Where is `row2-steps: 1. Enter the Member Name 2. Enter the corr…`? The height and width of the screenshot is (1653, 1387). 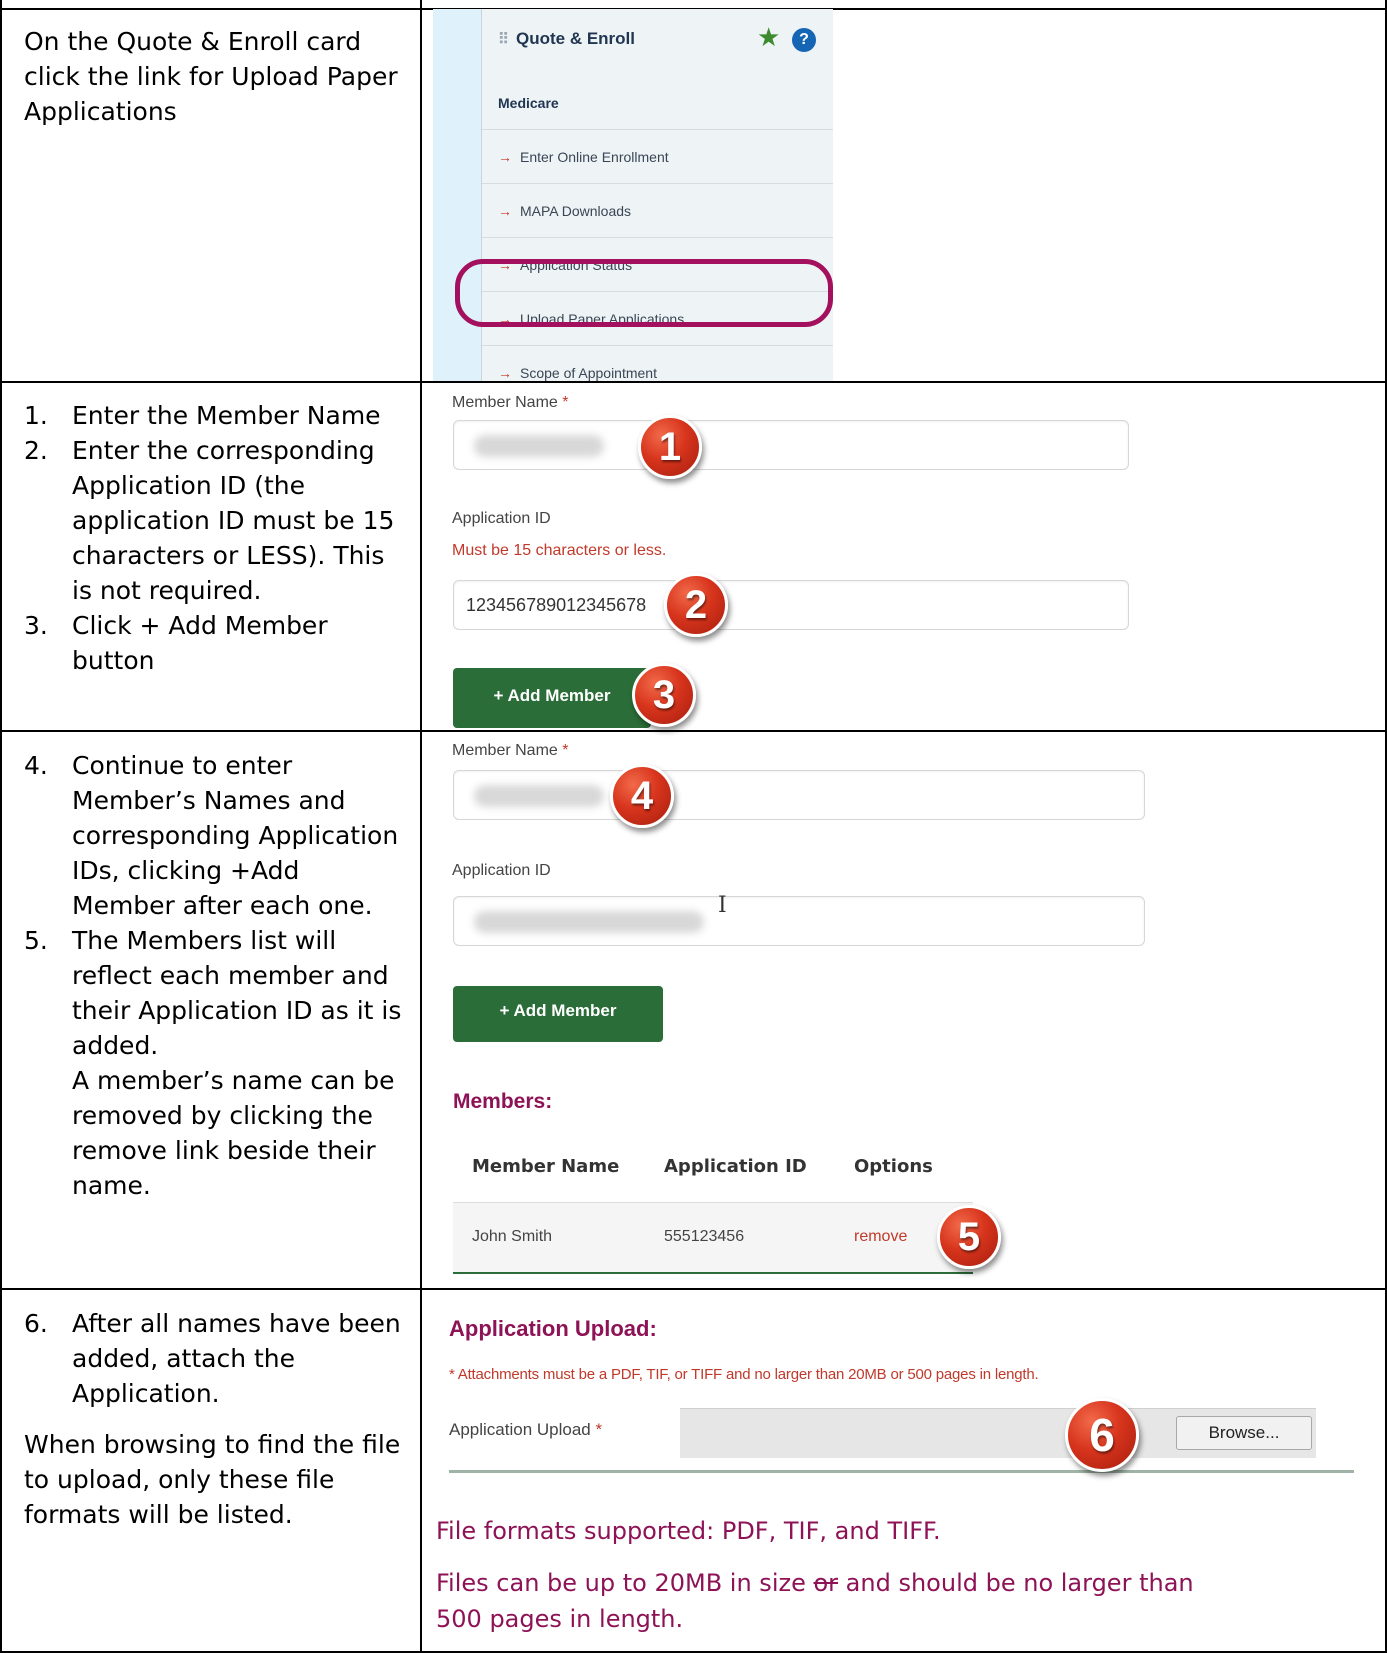 row2-steps: 1. Enter the Member Name 2. Enter the corr… is located at coordinates (214, 538).